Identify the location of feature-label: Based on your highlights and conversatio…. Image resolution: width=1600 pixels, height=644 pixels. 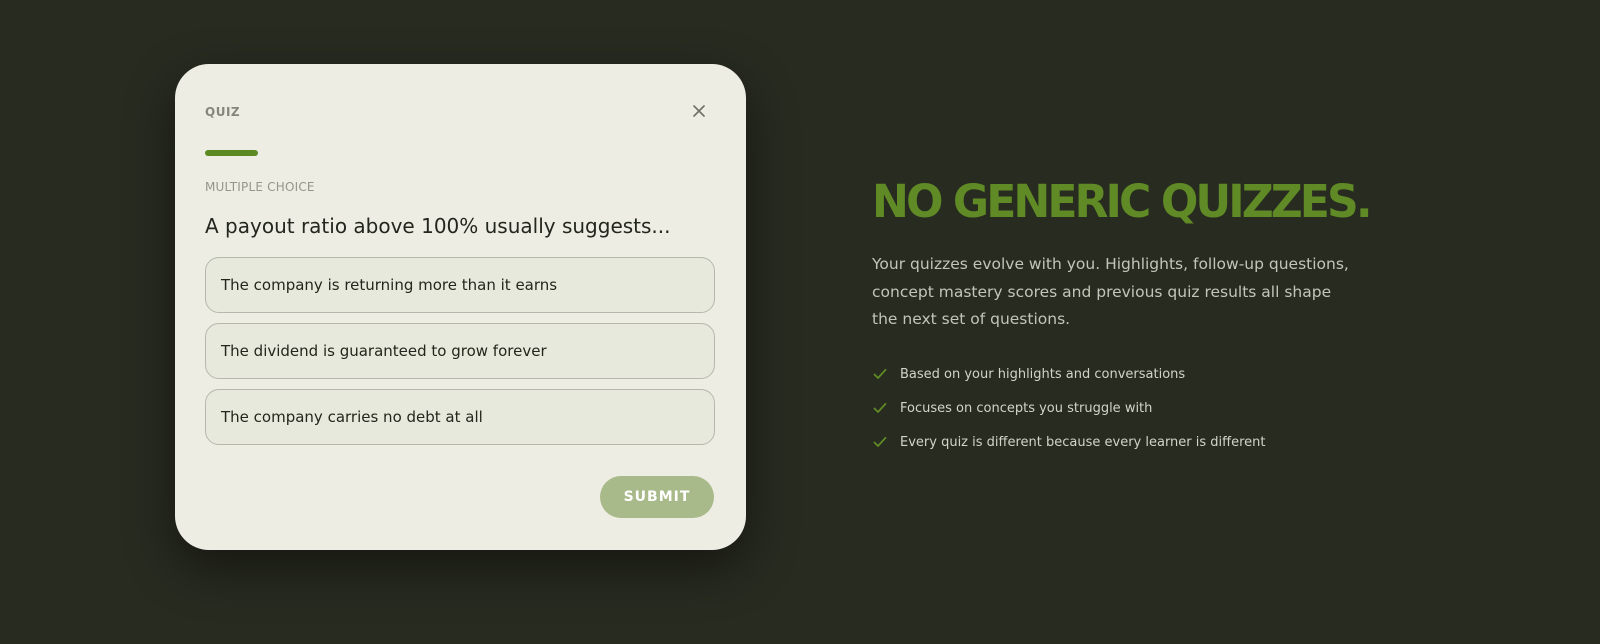
(1043, 374).